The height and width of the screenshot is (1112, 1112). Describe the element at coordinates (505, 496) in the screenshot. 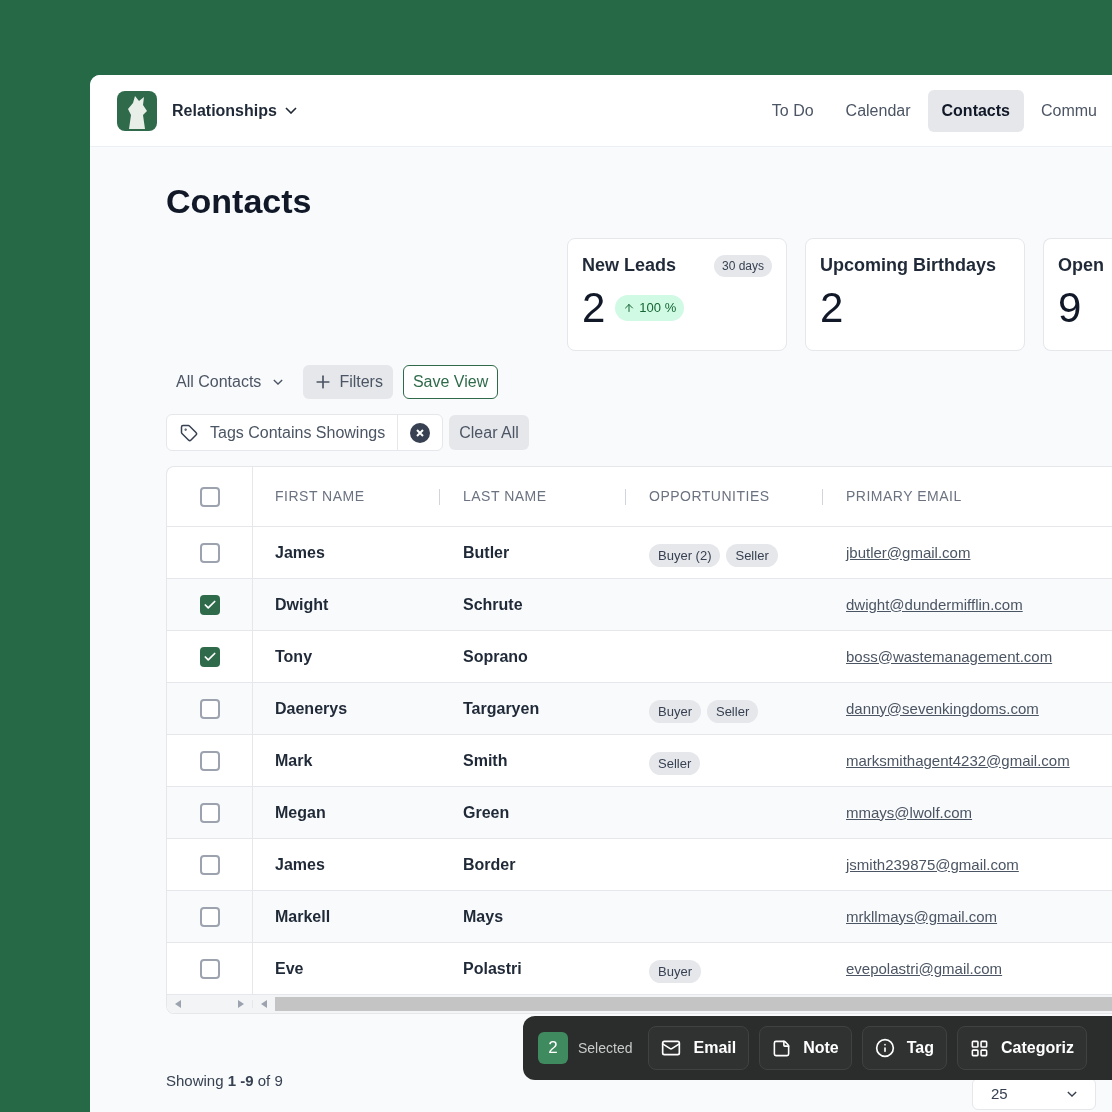

I see `column-header: LAST NAME` at that location.